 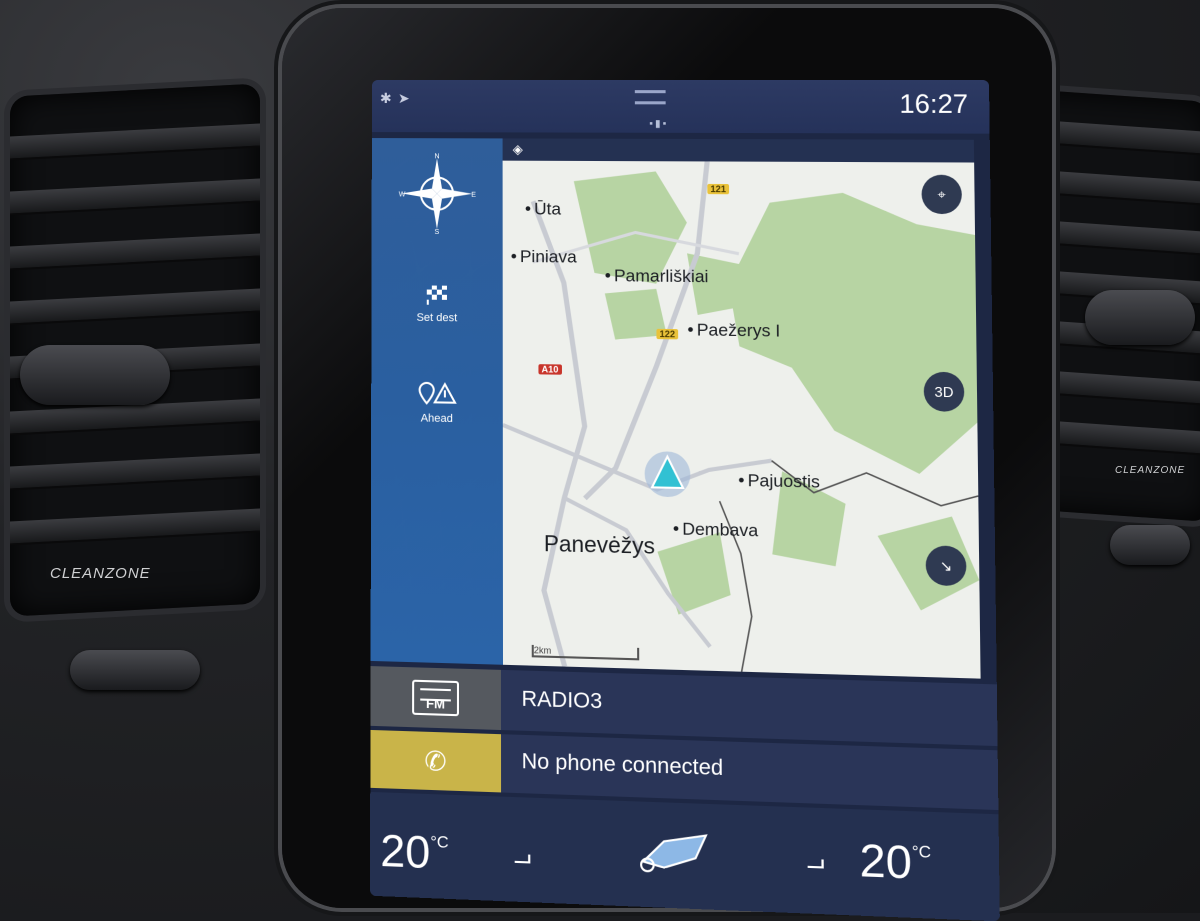 I want to click on clock: 16:27, so click(x=934, y=104).